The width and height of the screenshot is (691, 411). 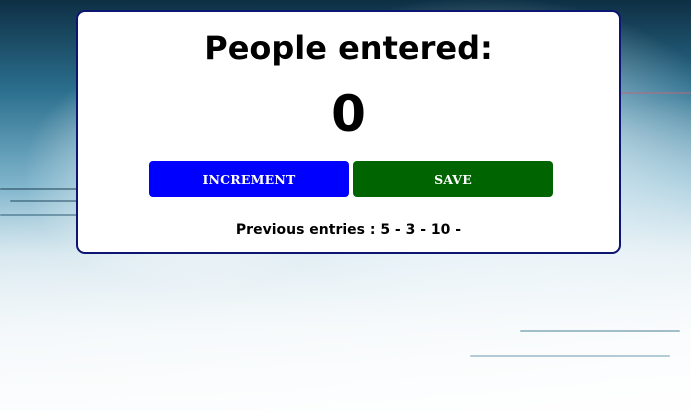 What do you see at coordinates (348, 48) in the screenshot?
I see `page-title: People entered:` at bounding box center [348, 48].